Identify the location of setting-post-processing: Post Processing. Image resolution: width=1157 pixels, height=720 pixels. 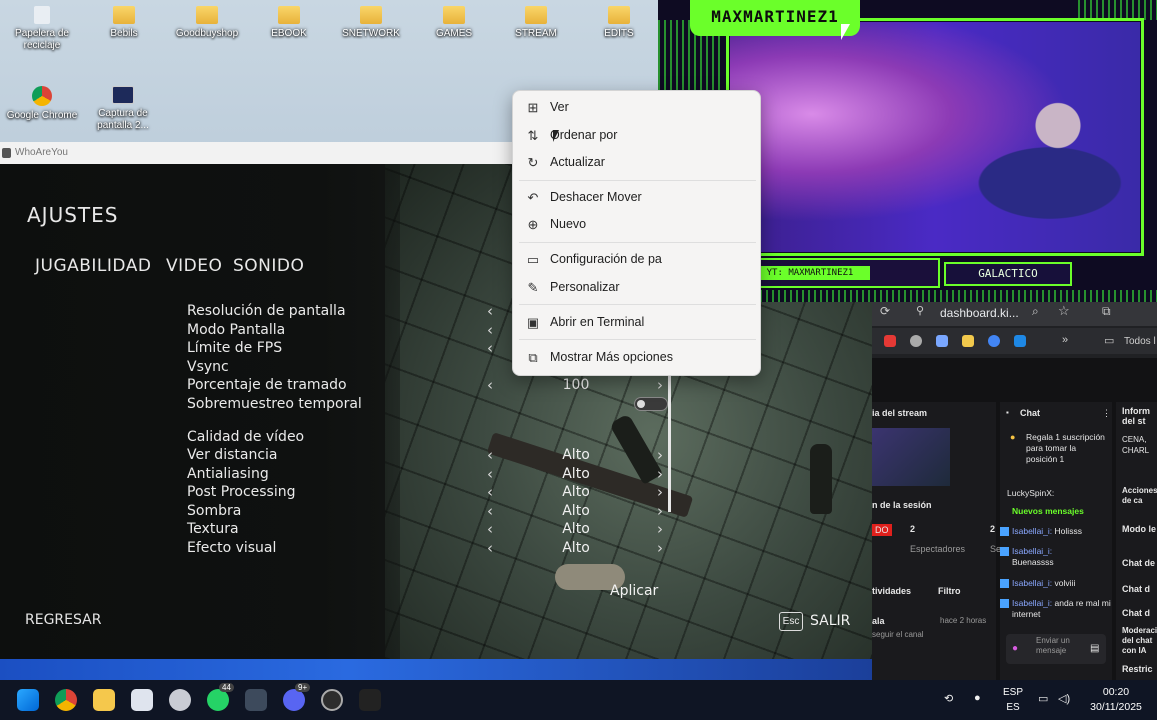
(241, 492).